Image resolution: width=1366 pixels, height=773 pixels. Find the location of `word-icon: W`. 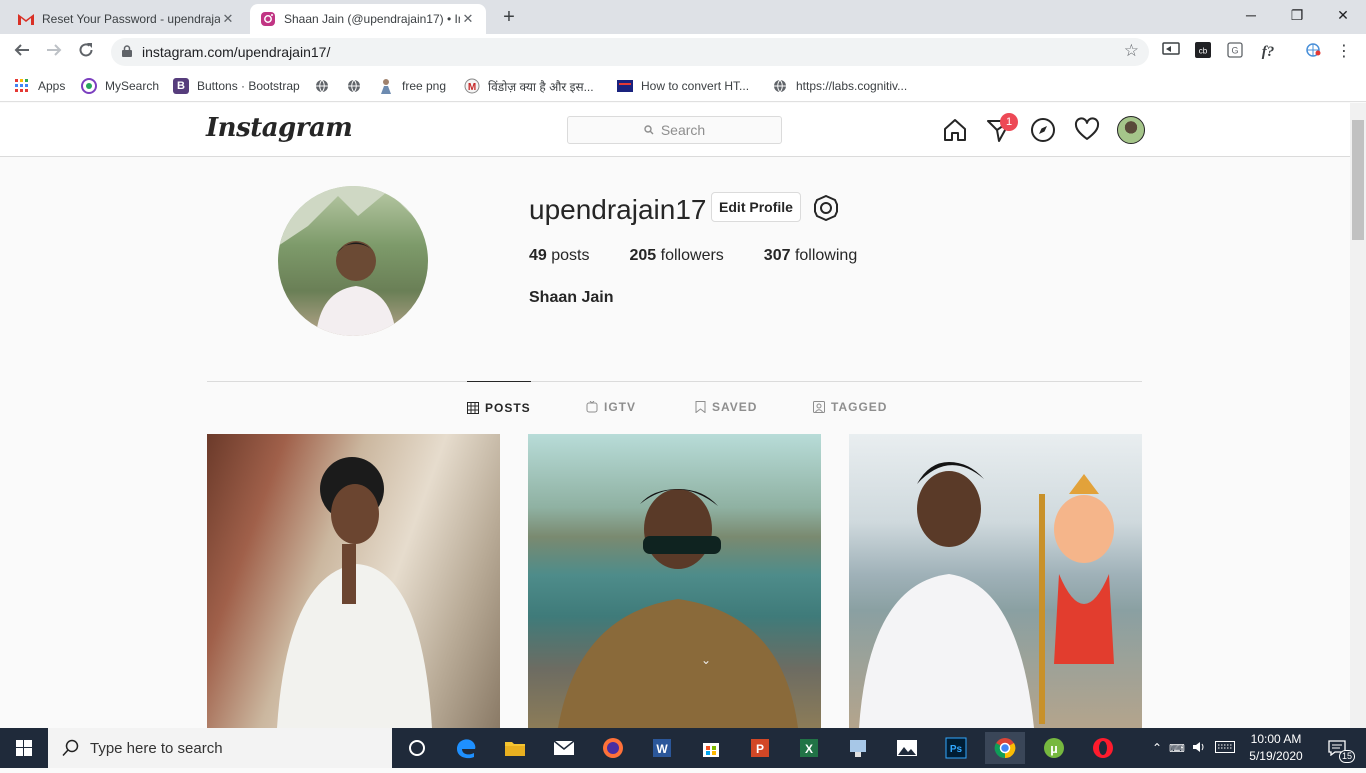

word-icon: W is located at coordinates (662, 748).